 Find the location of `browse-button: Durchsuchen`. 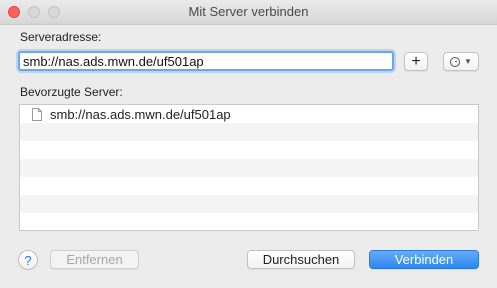

browse-button: Durchsuchen is located at coordinates (301, 259).